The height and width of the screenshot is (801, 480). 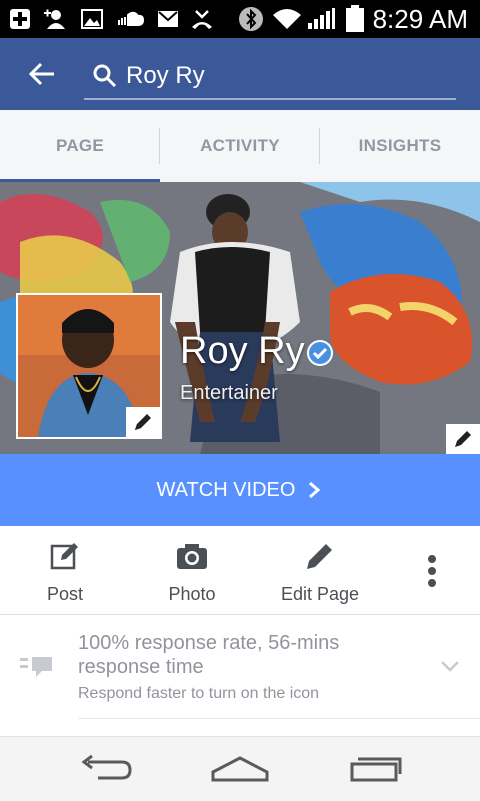 I want to click on photo-action-button: Photo, so click(x=192, y=571).